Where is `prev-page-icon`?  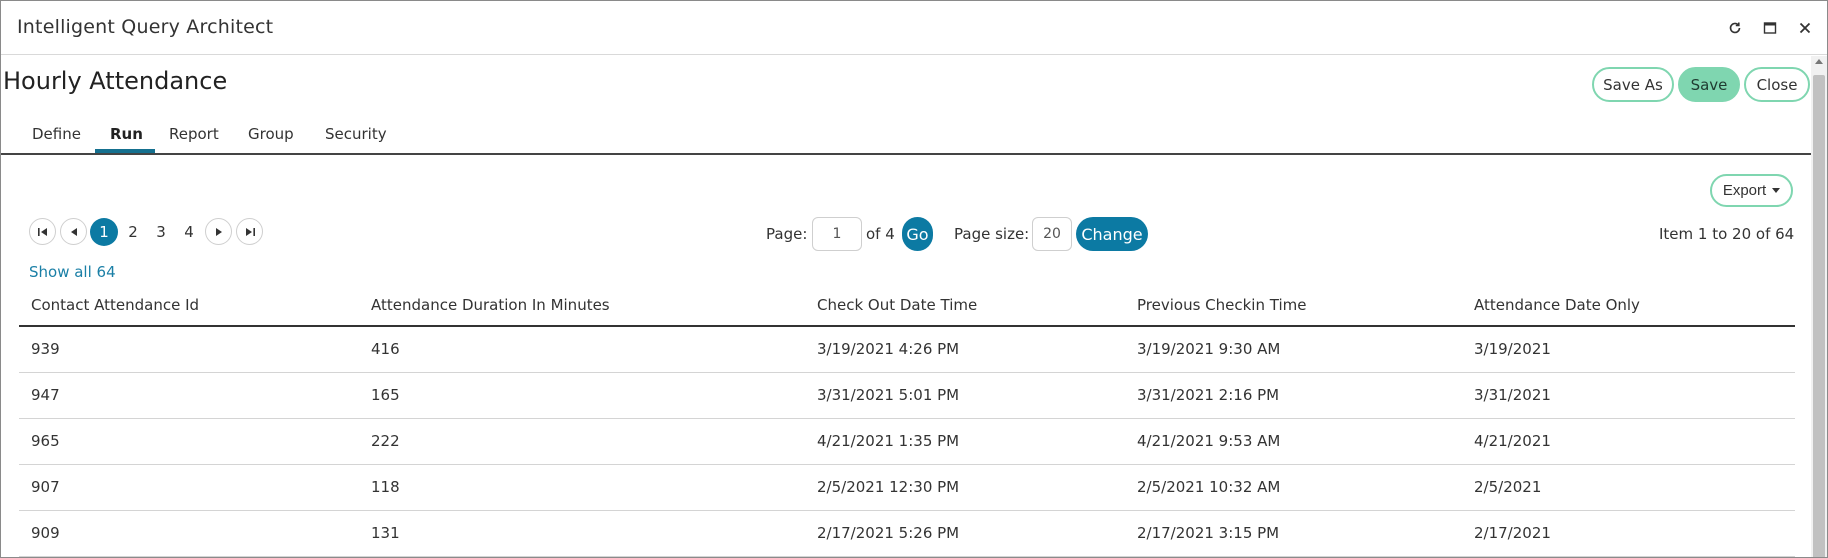 prev-page-icon is located at coordinates (73, 231).